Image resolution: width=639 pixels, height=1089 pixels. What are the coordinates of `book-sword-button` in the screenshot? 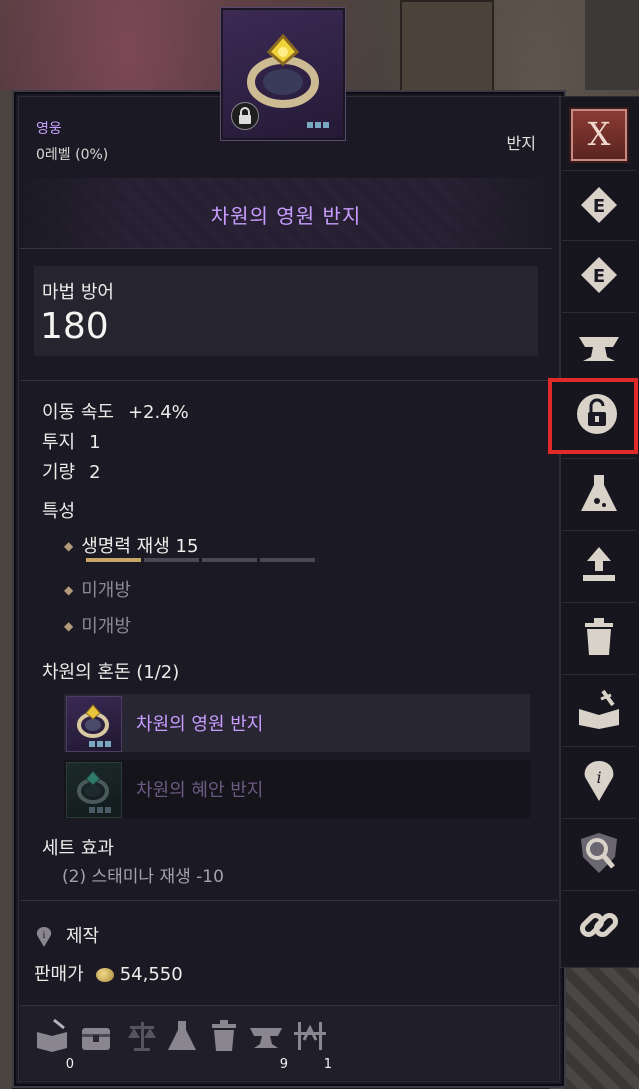 It's located at (599, 708).